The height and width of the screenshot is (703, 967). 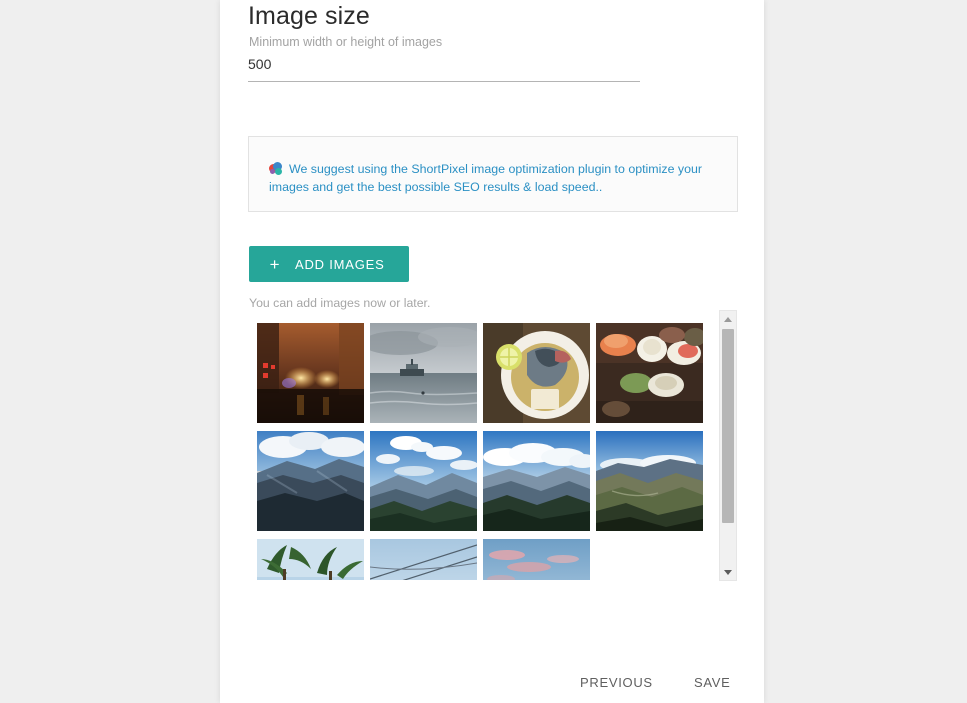 What do you see at coordinates (728, 572) in the screenshot?
I see `scroll-down-icon` at bounding box center [728, 572].